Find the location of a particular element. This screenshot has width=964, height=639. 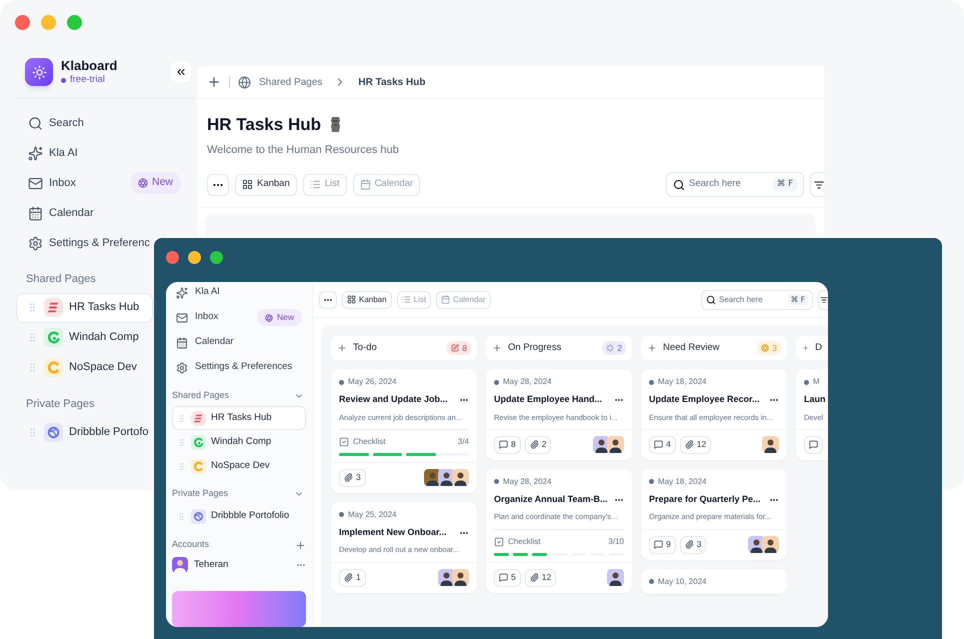

filter-icon is located at coordinates (824, 300).